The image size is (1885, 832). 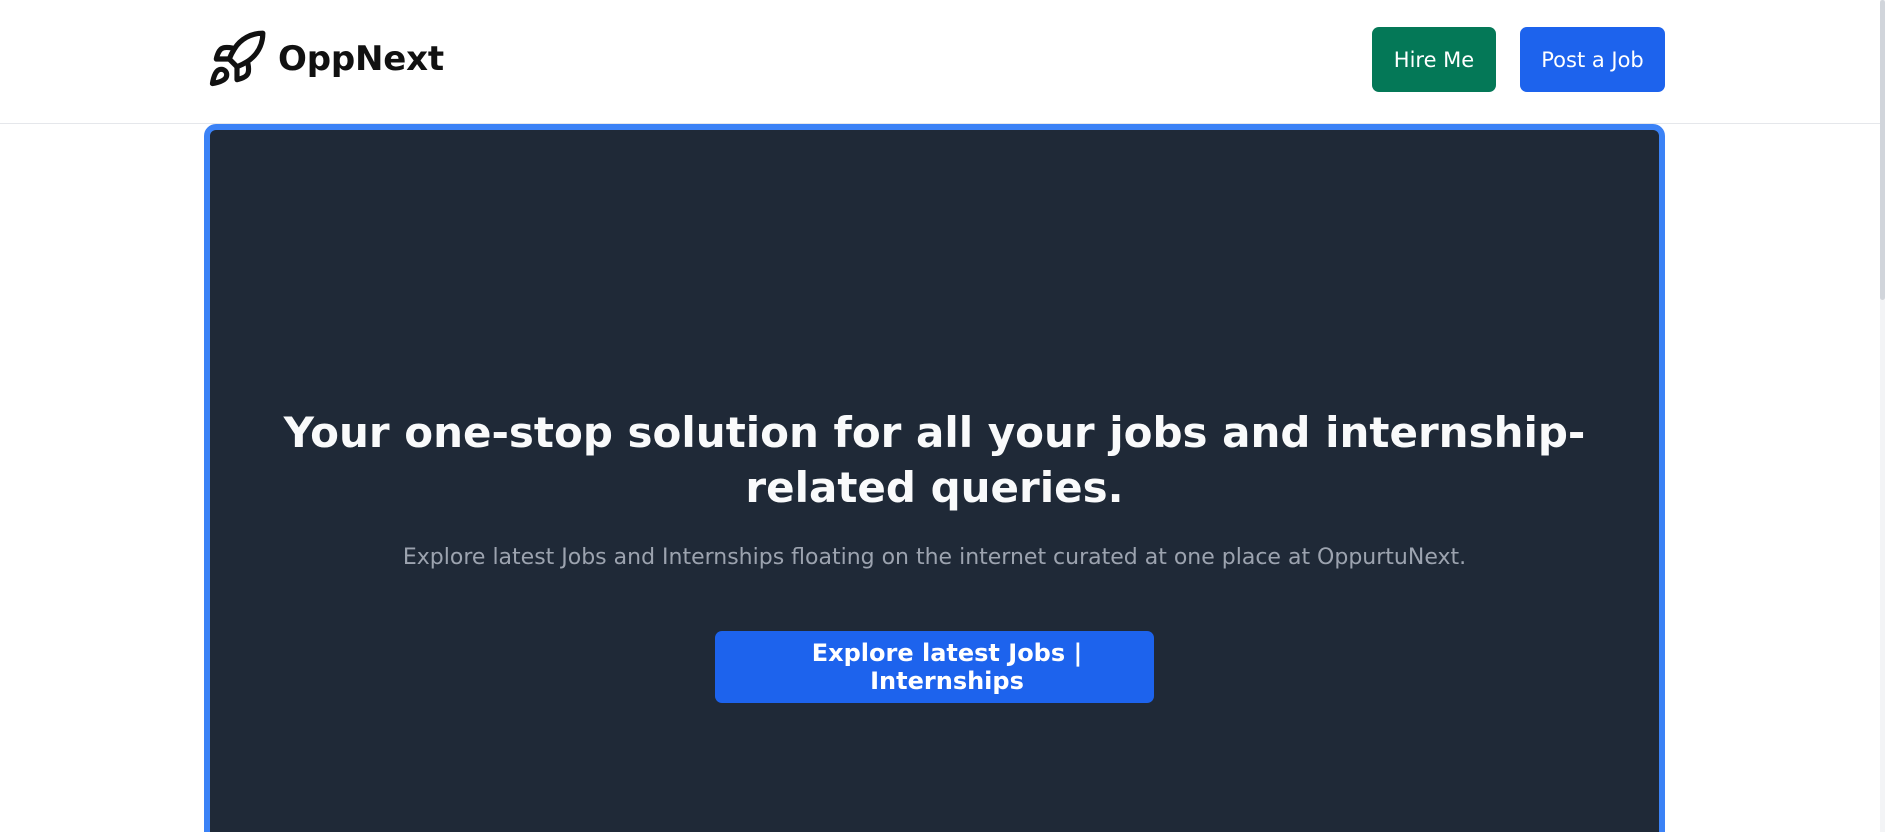 What do you see at coordinates (1882, 150) in the screenshot?
I see `scrollbar-thumb` at bounding box center [1882, 150].